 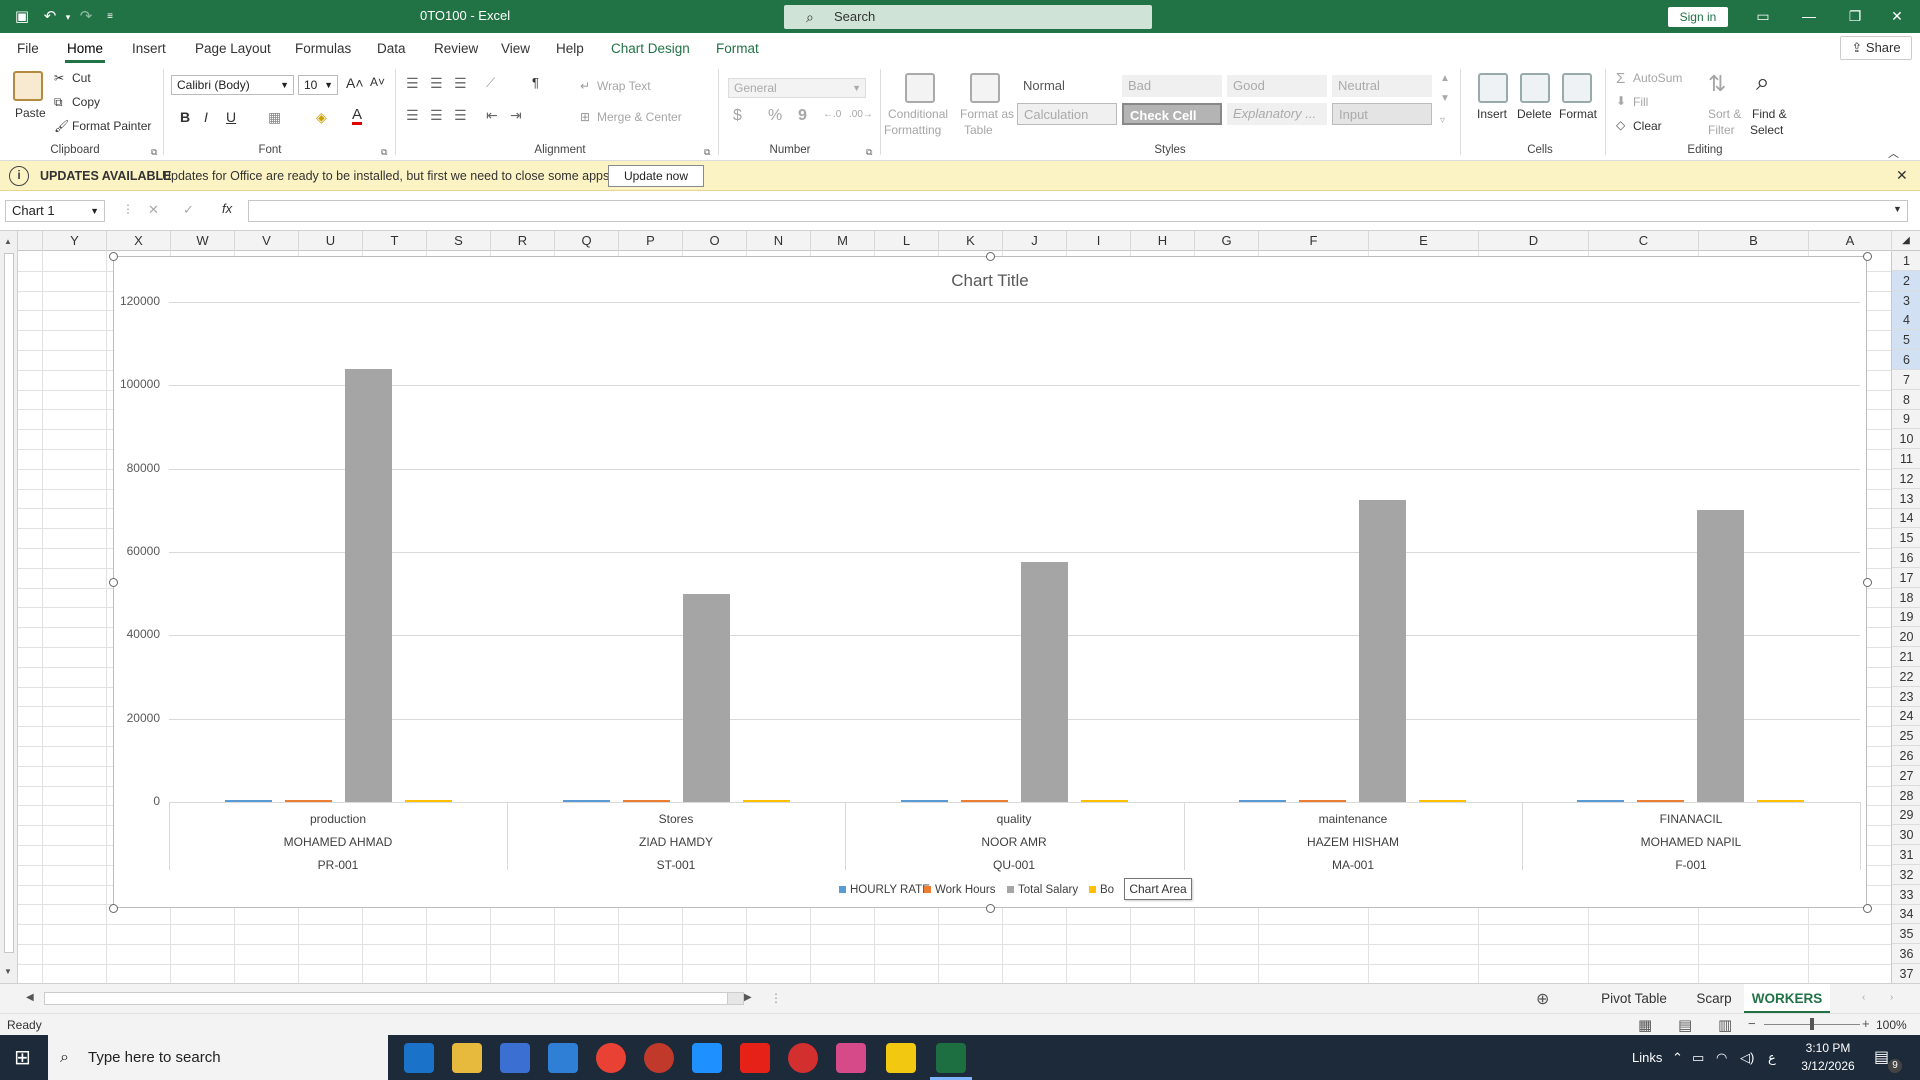 What do you see at coordinates (188, 210) in the screenshot?
I see `enter-icon: ✓` at bounding box center [188, 210].